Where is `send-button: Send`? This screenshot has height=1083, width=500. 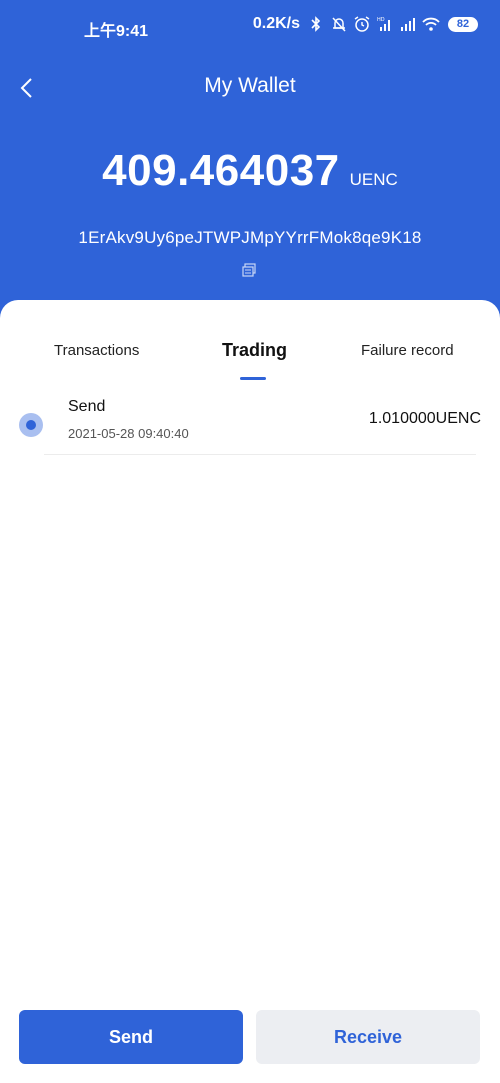
send-button: Send is located at coordinates (131, 1037).